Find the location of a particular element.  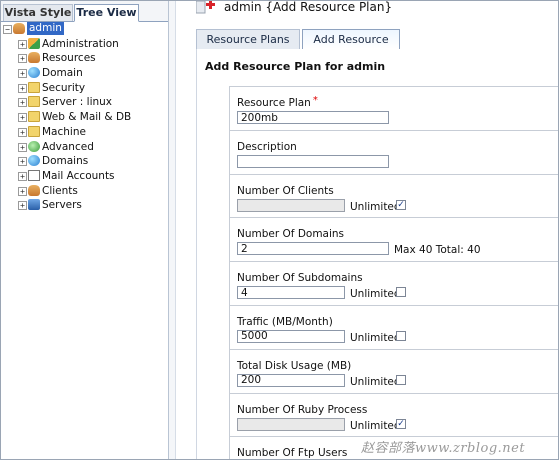

tree-node-security: + Security is located at coordinates (84, 88).